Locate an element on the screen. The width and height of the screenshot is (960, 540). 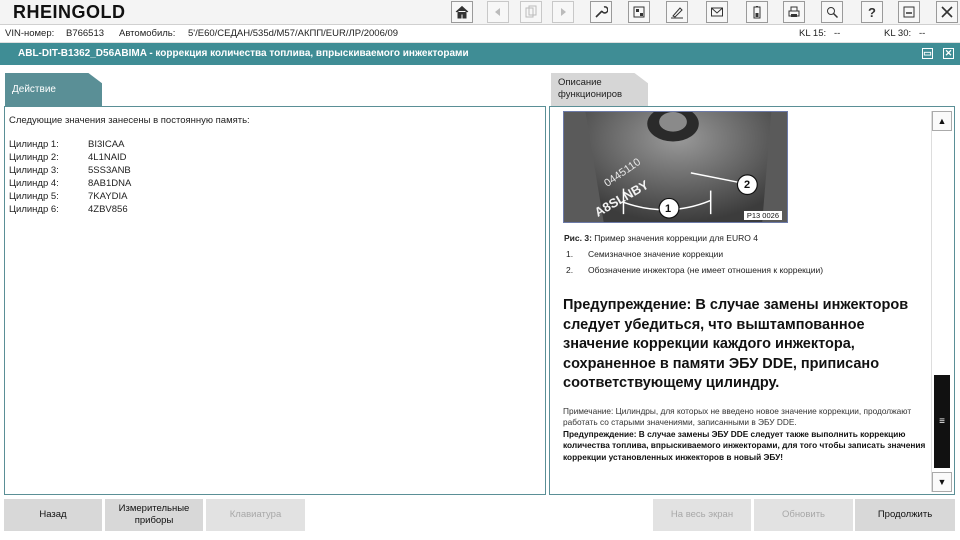
cylinder-value: 4L1NAID is located at coordinates (107, 157).